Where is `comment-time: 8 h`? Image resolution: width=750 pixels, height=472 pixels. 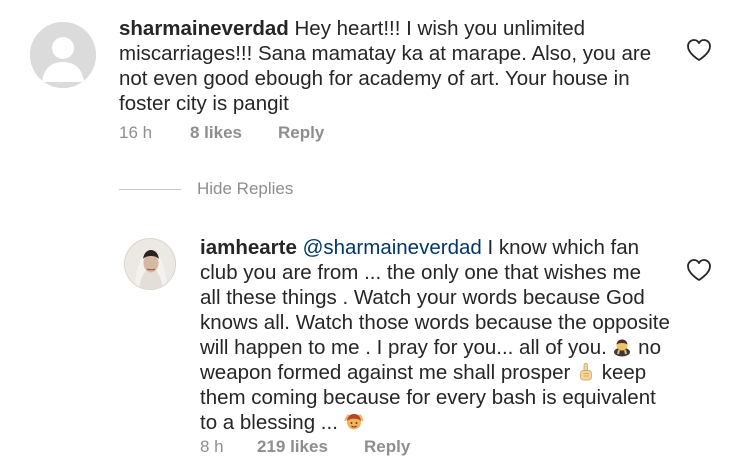
comment-time: 8 h is located at coordinates (212, 447).